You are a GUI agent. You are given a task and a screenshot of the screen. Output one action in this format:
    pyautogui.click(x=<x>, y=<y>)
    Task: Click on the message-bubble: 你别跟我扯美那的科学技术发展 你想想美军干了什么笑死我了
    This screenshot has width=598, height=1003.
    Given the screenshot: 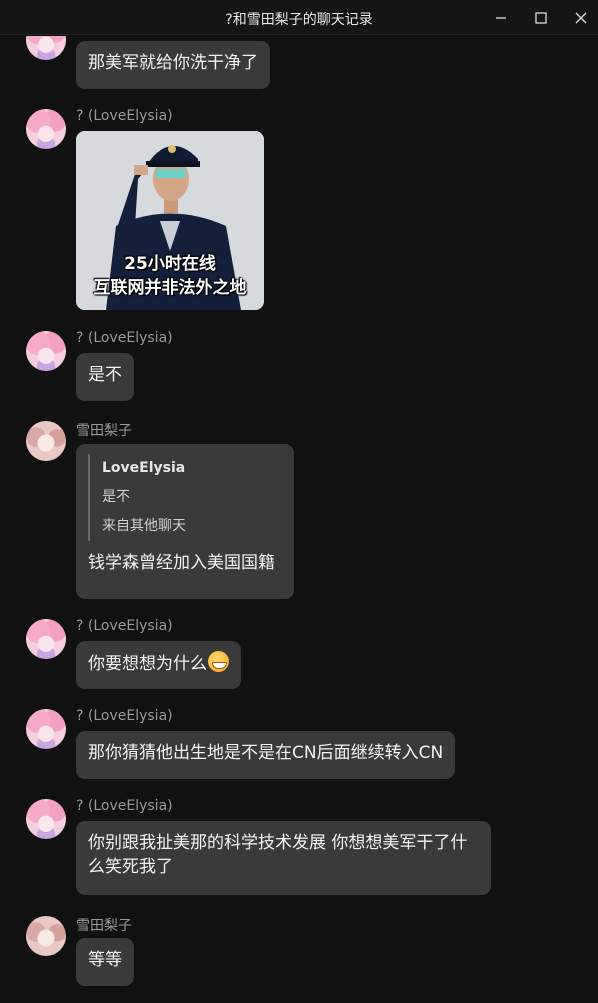 What is the action you would take?
    pyautogui.click(x=283, y=858)
    